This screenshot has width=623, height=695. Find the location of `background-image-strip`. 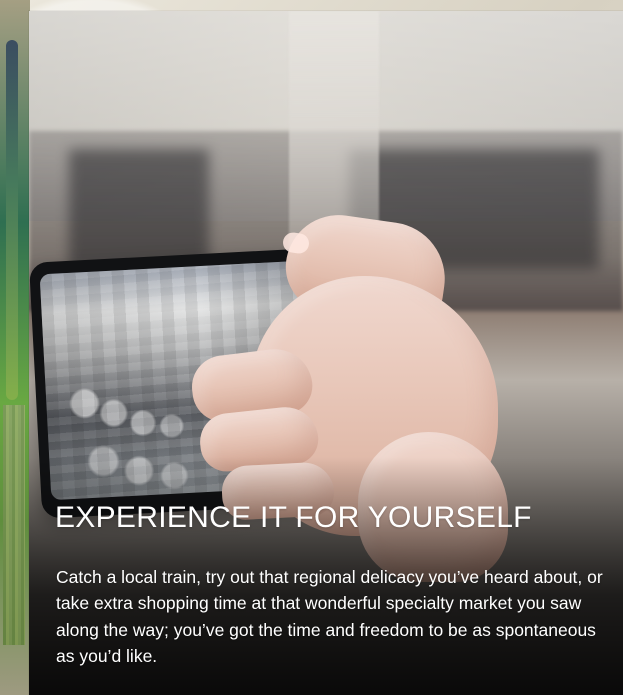

background-image-strip is located at coordinates (15, 347).